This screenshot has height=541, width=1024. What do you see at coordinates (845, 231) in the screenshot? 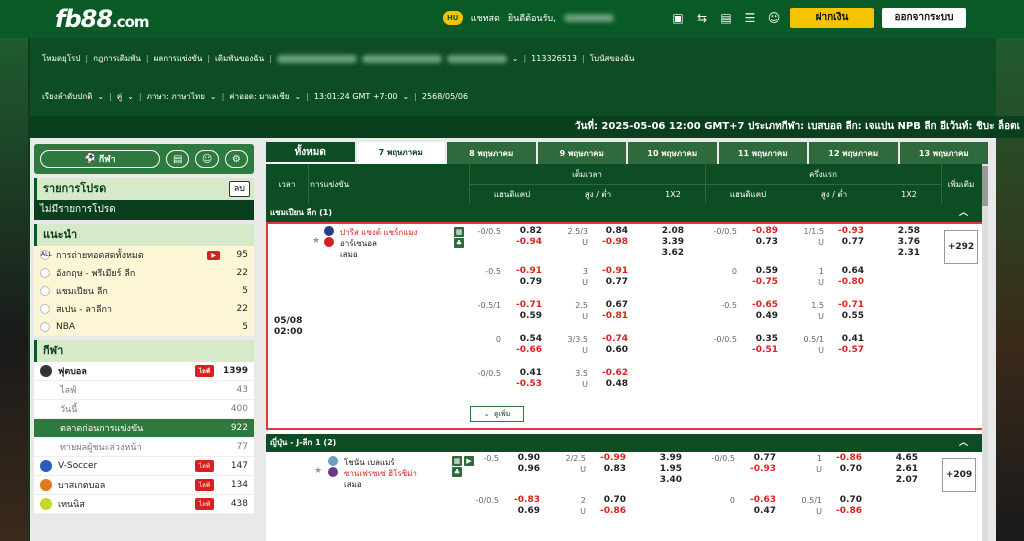
I see `odds-over: -0.93` at bounding box center [845, 231].